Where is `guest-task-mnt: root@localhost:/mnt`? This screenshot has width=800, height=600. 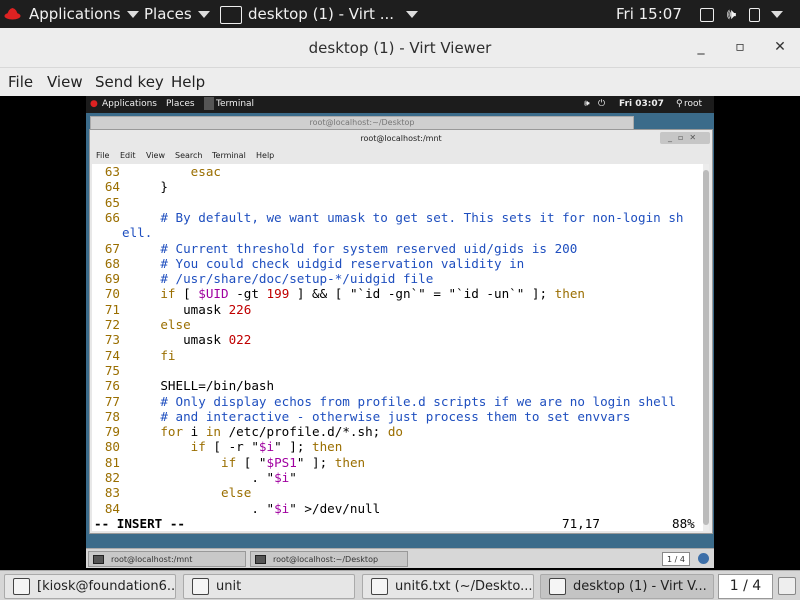
guest-task-mnt: root@localhost:/mnt is located at coordinates (167, 559).